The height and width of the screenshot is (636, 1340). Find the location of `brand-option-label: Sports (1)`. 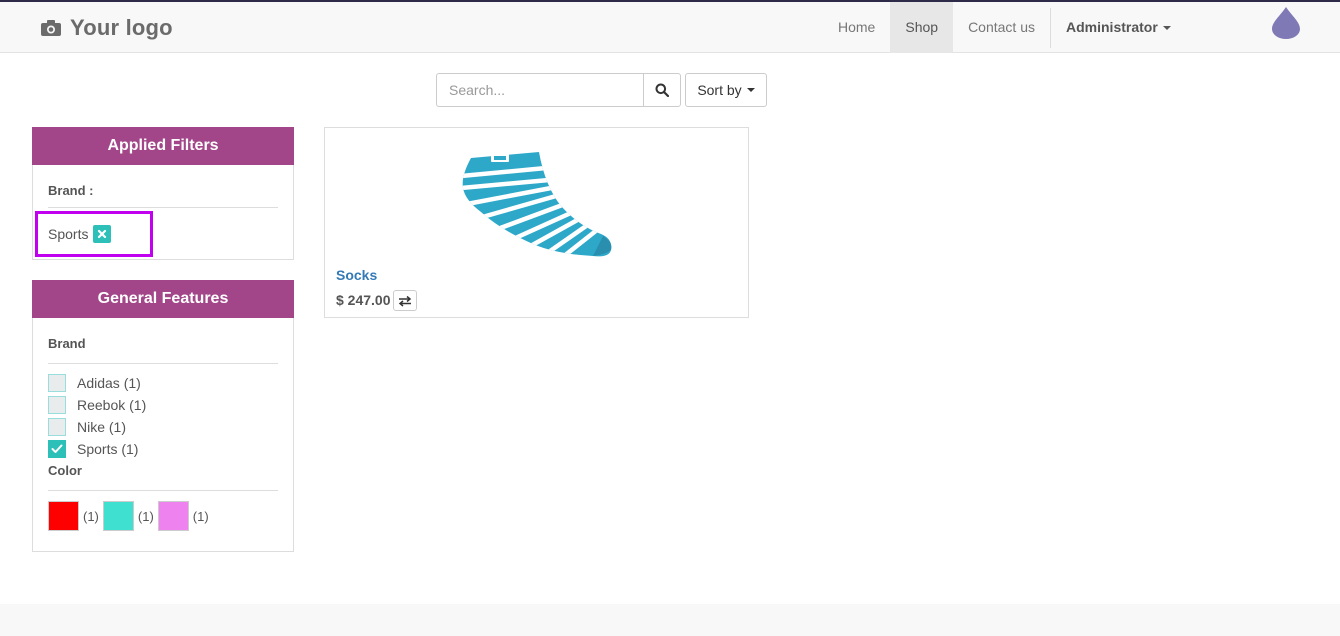

brand-option-label: Sports (1) is located at coordinates (108, 449).